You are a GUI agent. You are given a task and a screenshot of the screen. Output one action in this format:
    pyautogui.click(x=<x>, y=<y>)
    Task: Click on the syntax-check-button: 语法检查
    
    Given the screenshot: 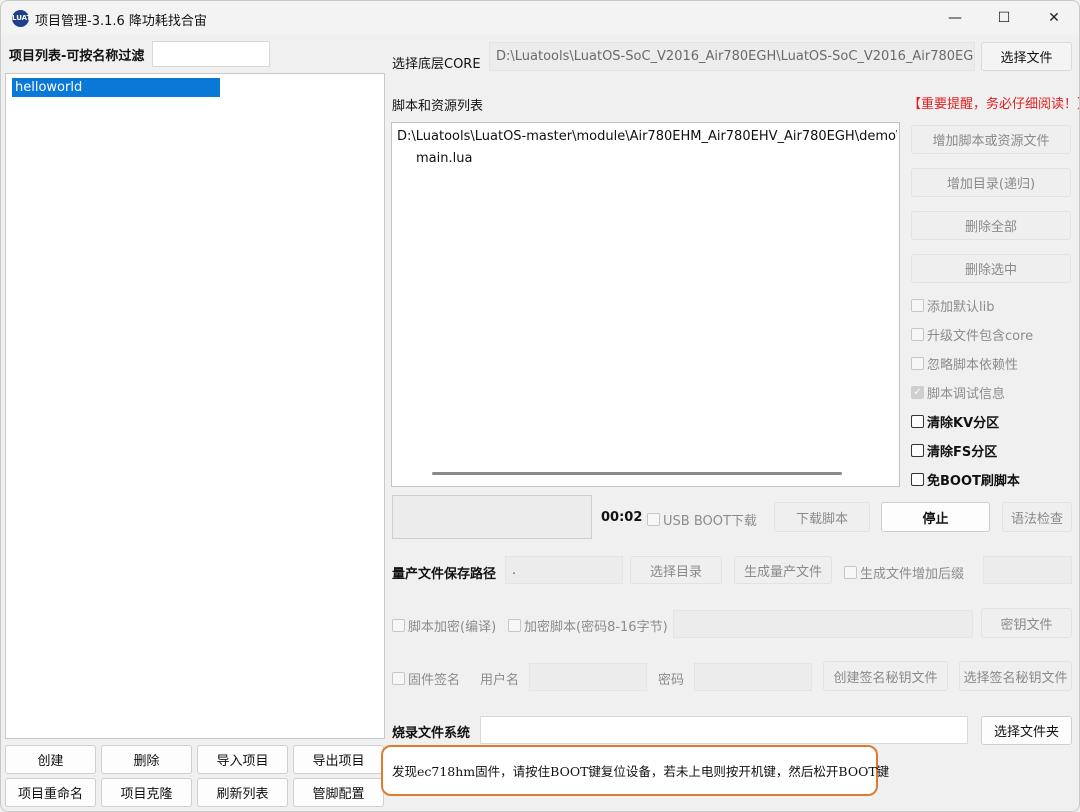 What is the action you would take?
    pyautogui.click(x=1037, y=517)
    